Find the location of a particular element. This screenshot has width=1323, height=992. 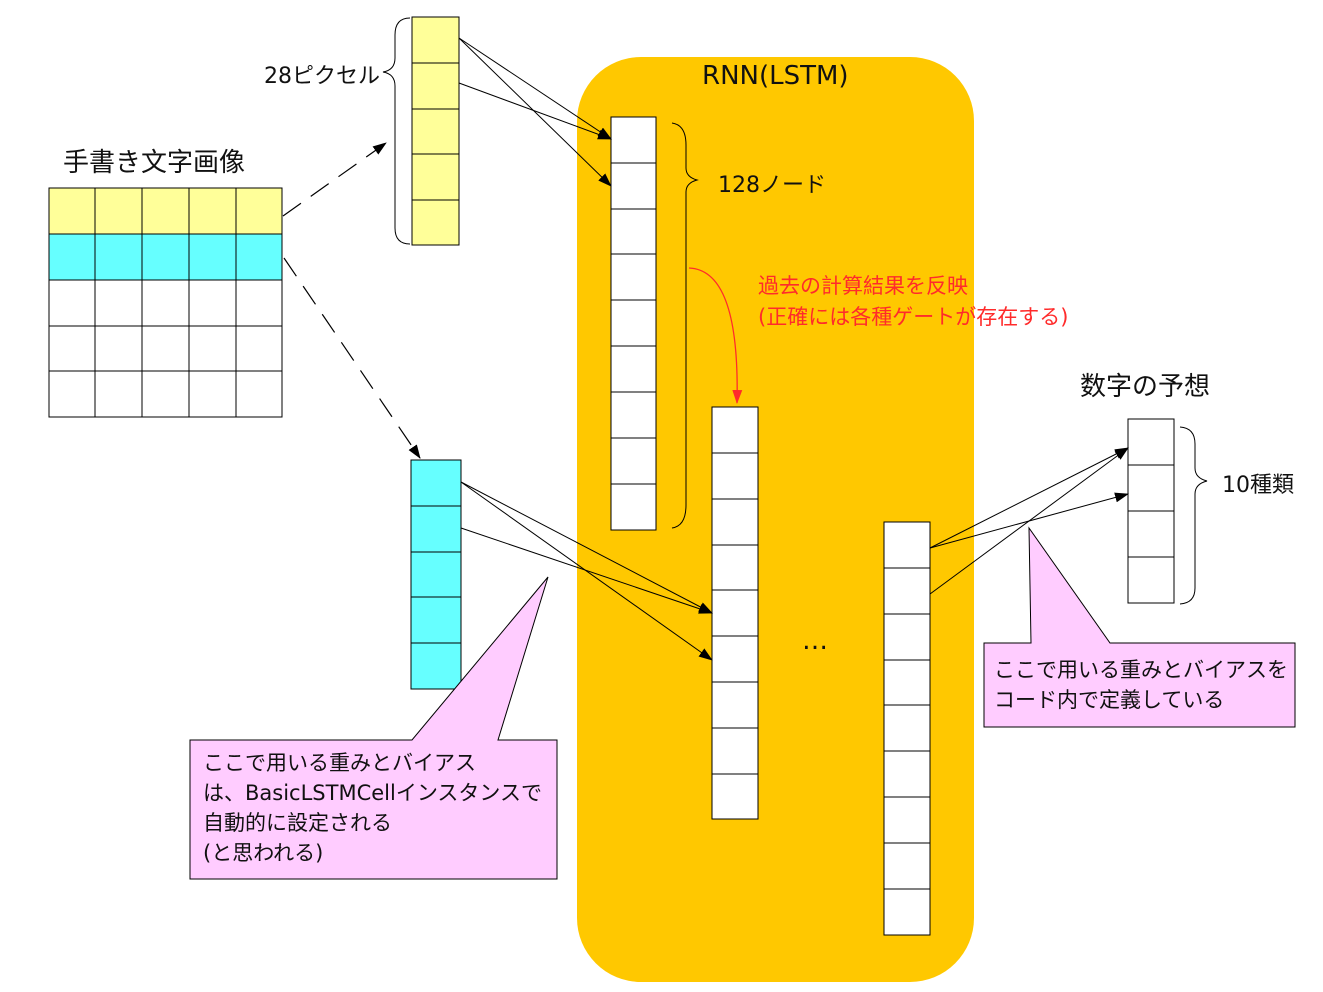

callout-left-line1: ここで用いる重みとバイアス is located at coordinates (339, 763).